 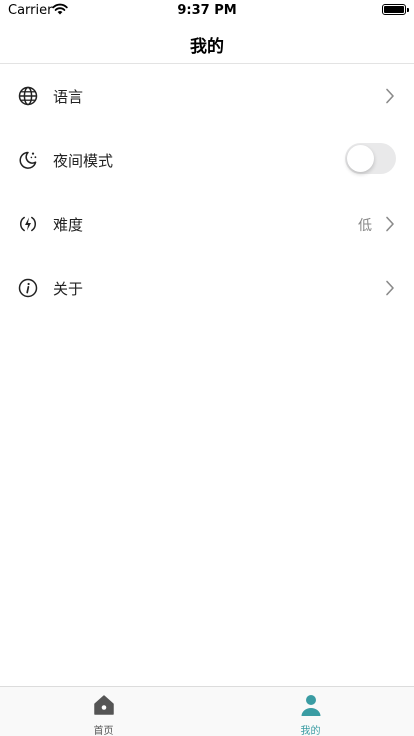 I want to click on navigation-bar: 我的, so click(x=207, y=42).